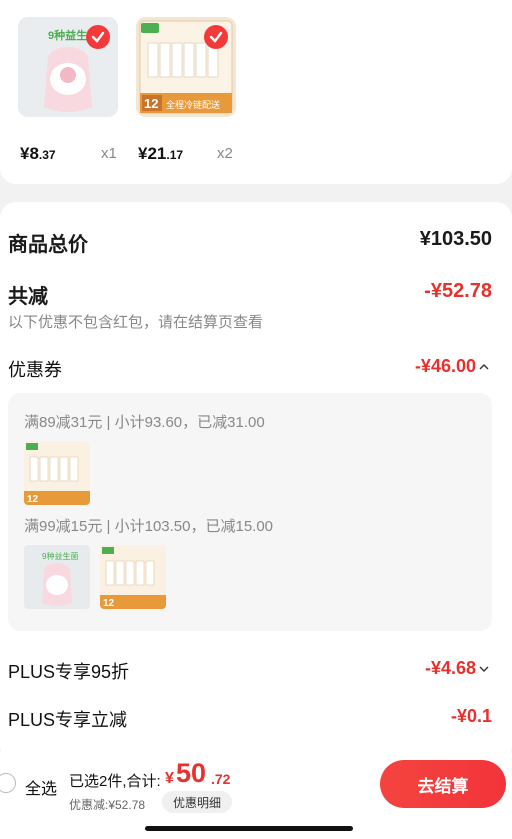 The image size is (512, 839). Describe the element at coordinates (249, 828) in the screenshot. I see `home-indicator` at that location.